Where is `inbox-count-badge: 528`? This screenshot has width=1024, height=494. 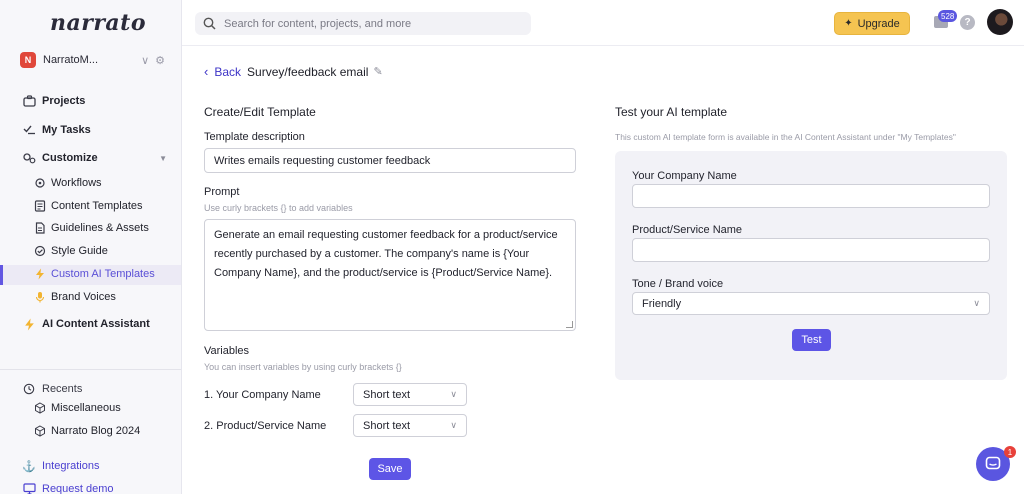 inbox-count-badge: 528 is located at coordinates (948, 16).